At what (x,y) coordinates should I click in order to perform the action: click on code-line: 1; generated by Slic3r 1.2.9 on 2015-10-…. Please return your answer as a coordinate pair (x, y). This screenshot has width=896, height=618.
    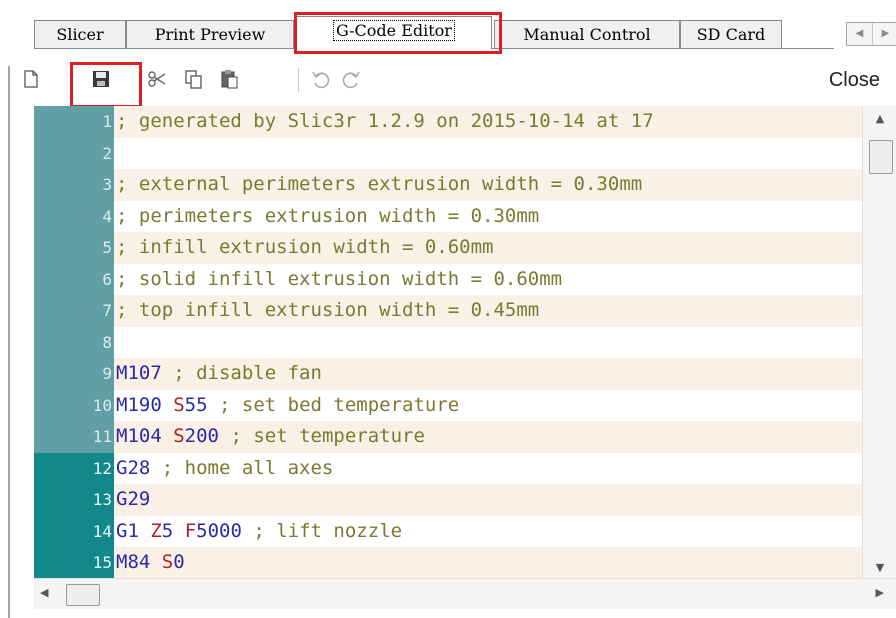
    Looking at the image, I should click on (465, 122).